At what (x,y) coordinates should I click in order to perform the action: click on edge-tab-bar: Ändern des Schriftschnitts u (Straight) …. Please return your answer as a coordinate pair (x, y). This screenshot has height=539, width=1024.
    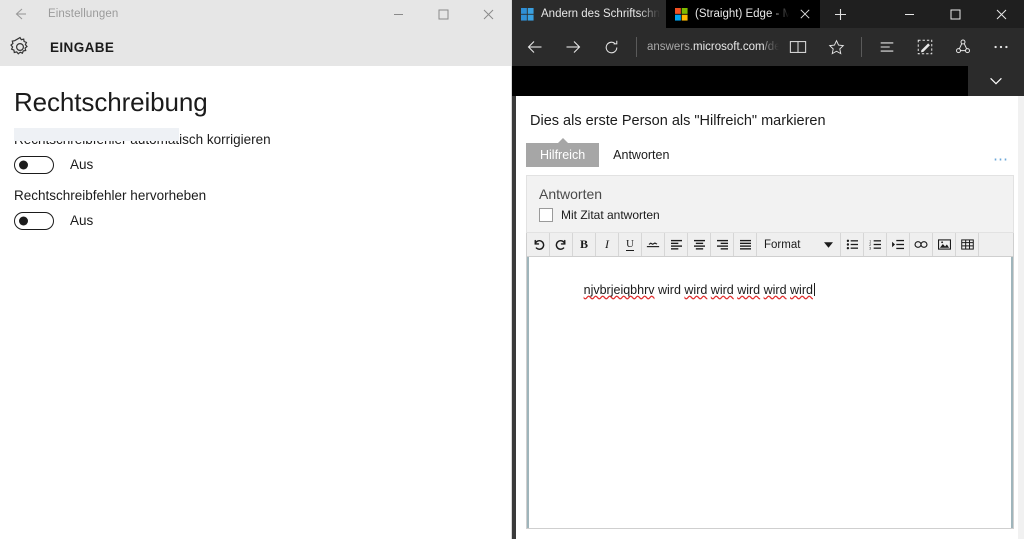
    Looking at the image, I should click on (768, 14).